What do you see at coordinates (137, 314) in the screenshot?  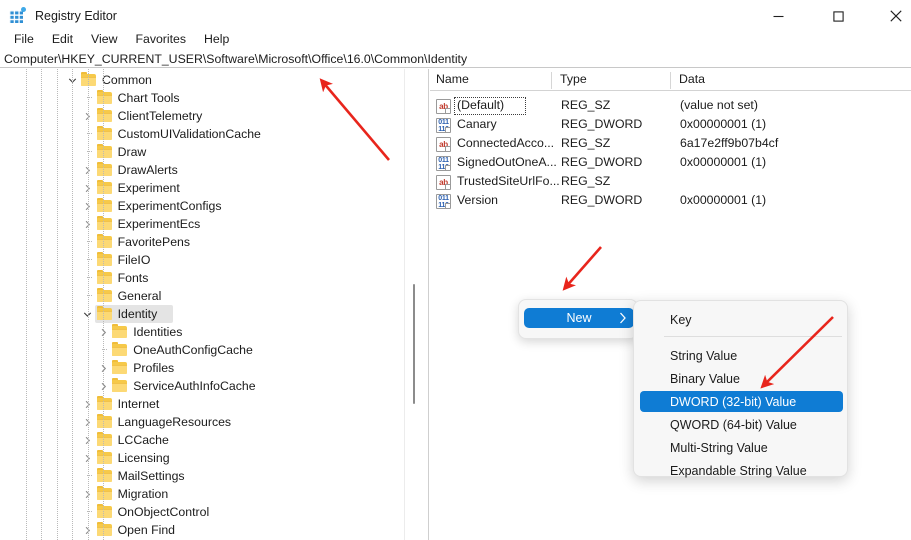 I see `tree-item-label: Identity` at bounding box center [137, 314].